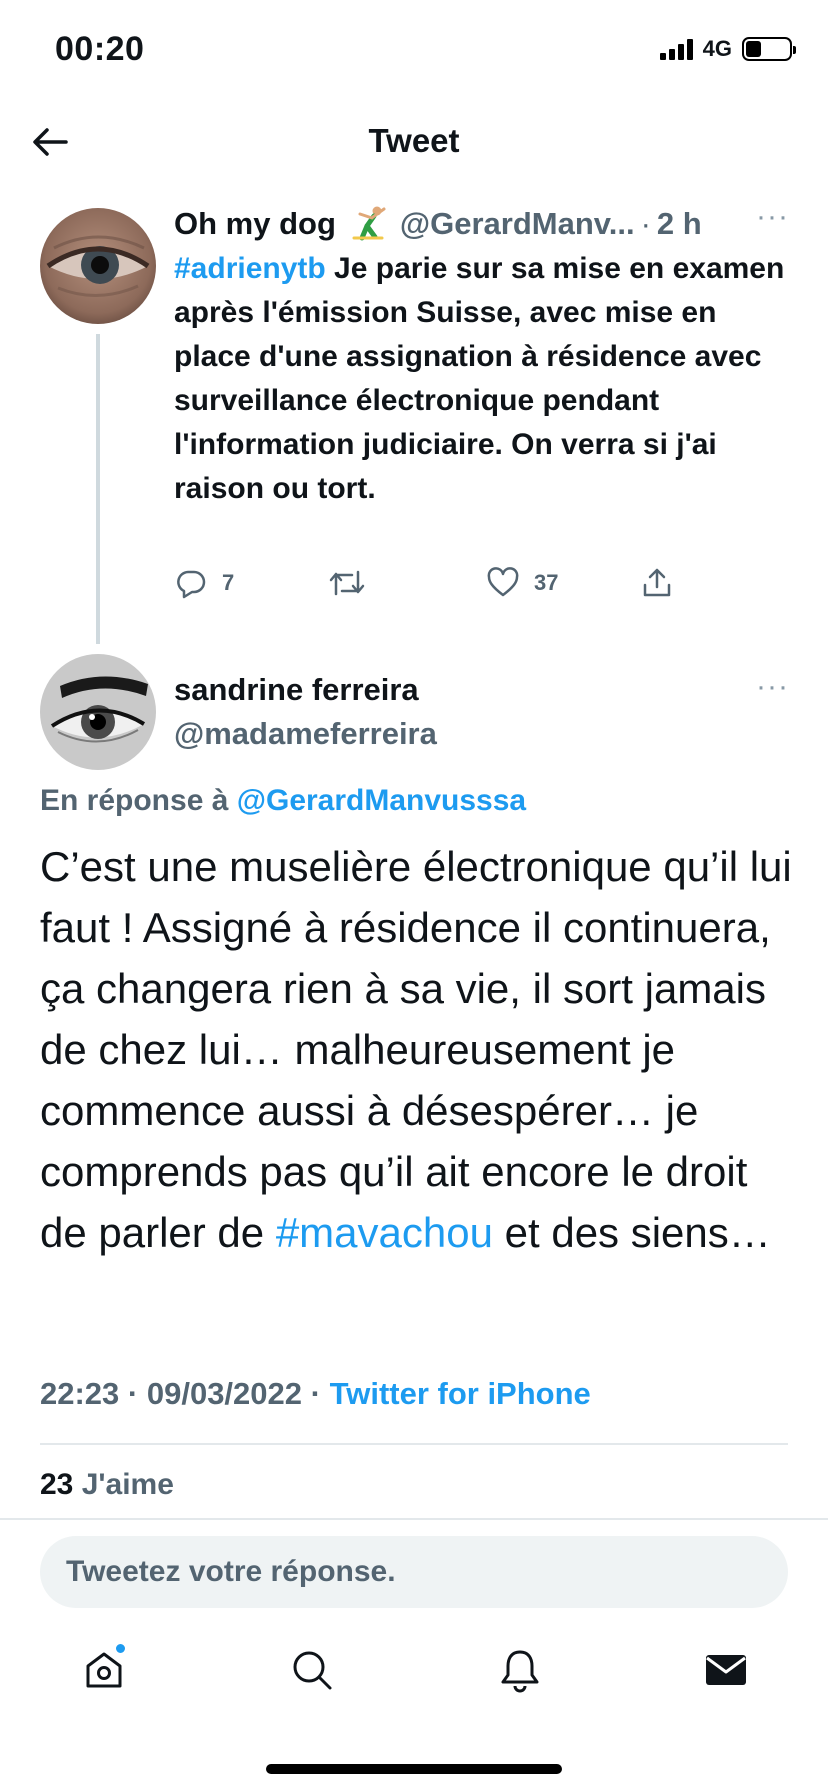  I want to click on envelope-icon, so click(726, 1670).